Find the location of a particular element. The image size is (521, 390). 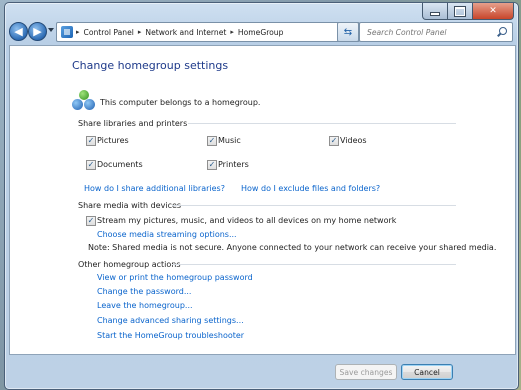

minimize-icon is located at coordinates (435, 13).